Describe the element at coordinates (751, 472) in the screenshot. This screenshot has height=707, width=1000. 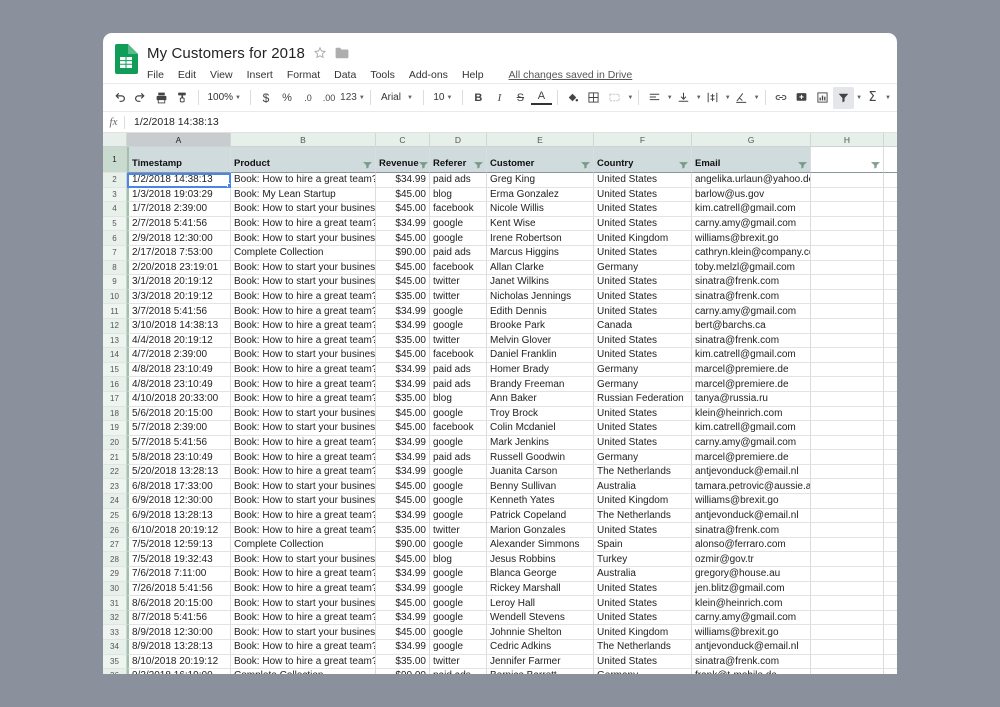
I see `cell-email: antjevonduck@email.nl` at that location.